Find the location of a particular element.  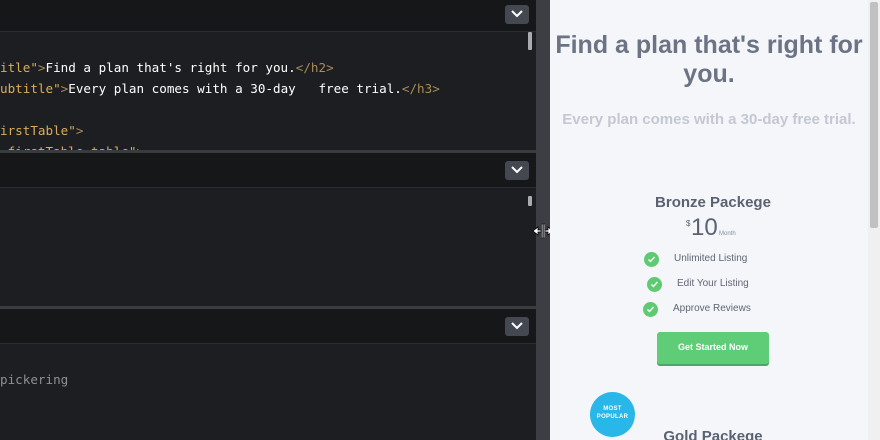

page-title: Find a plan that's right for you. is located at coordinates (709, 59).